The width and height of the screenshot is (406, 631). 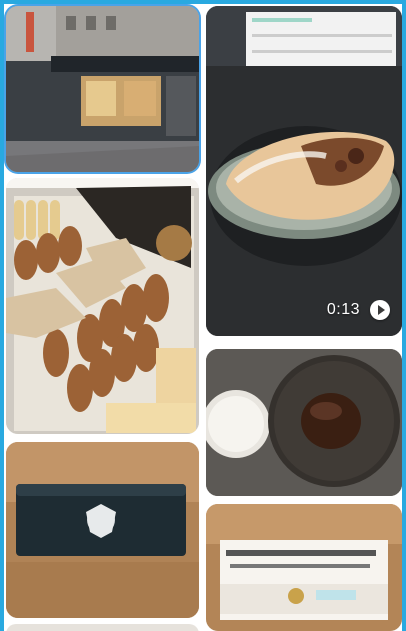 I want to click on photo-peek, so click(x=102, y=627).